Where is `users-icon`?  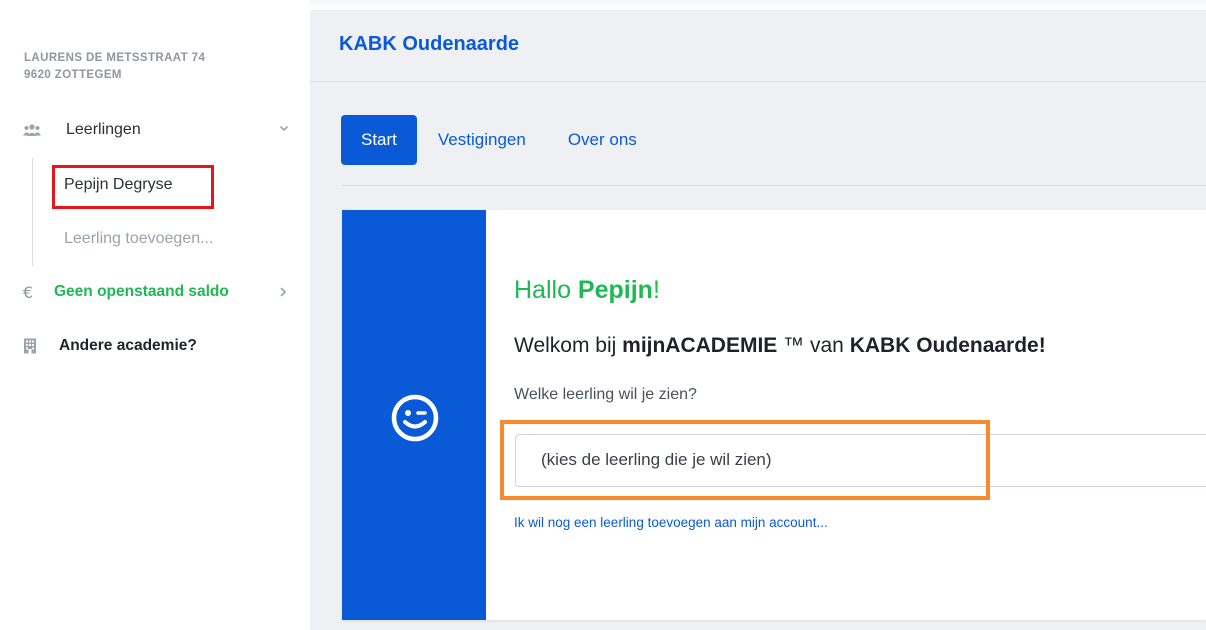
users-icon is located at coordinates (32, 130).